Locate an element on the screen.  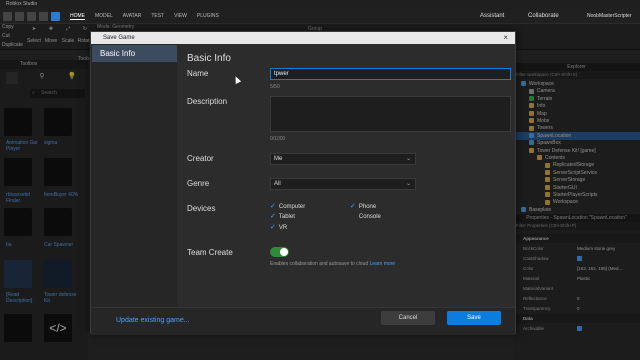
team-create-toggle is located at coordinates (279, 252).